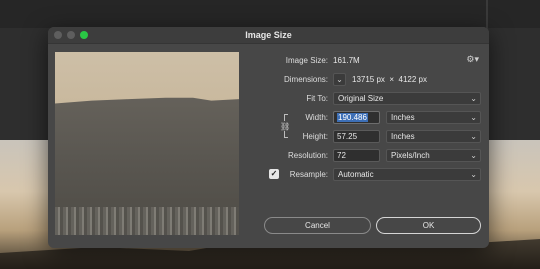 The image size is (540, 269). Describe the element at coordinates (347, 136) in the screenshot. I see `height-value: 57.25` at that location.